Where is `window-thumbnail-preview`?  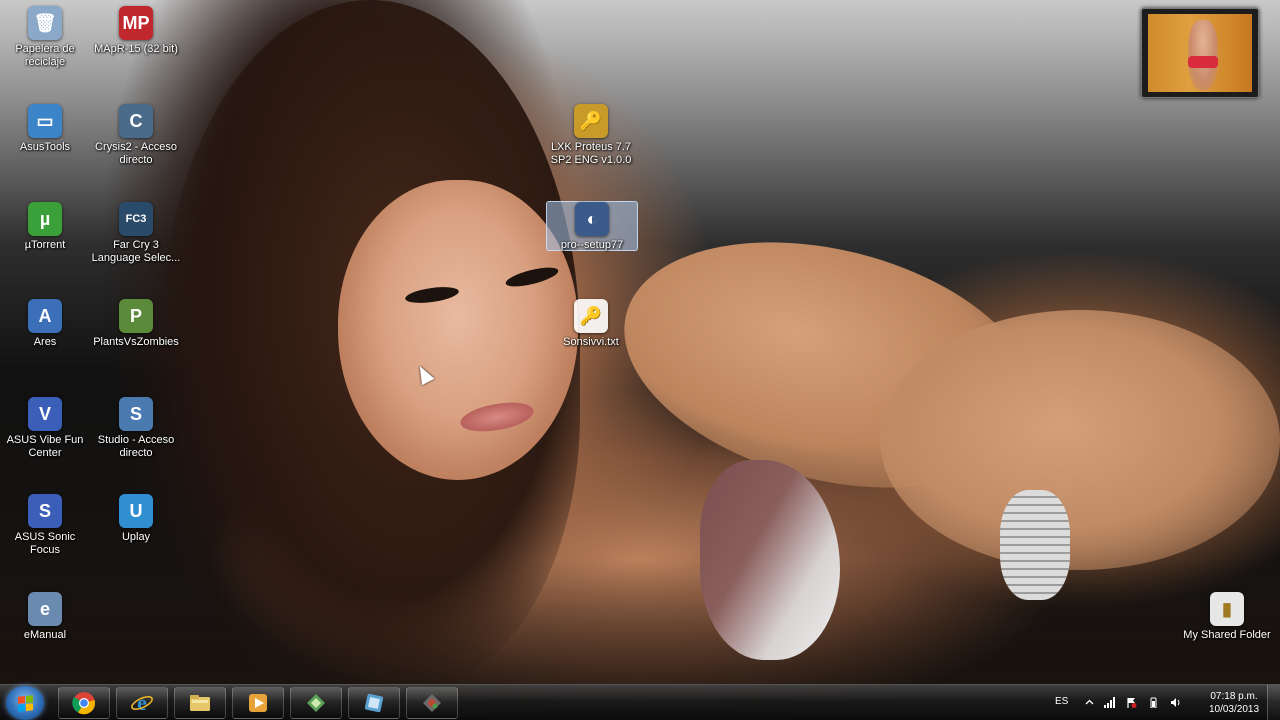 window-thumbnail-preview is located at coordinates (1200, 53).